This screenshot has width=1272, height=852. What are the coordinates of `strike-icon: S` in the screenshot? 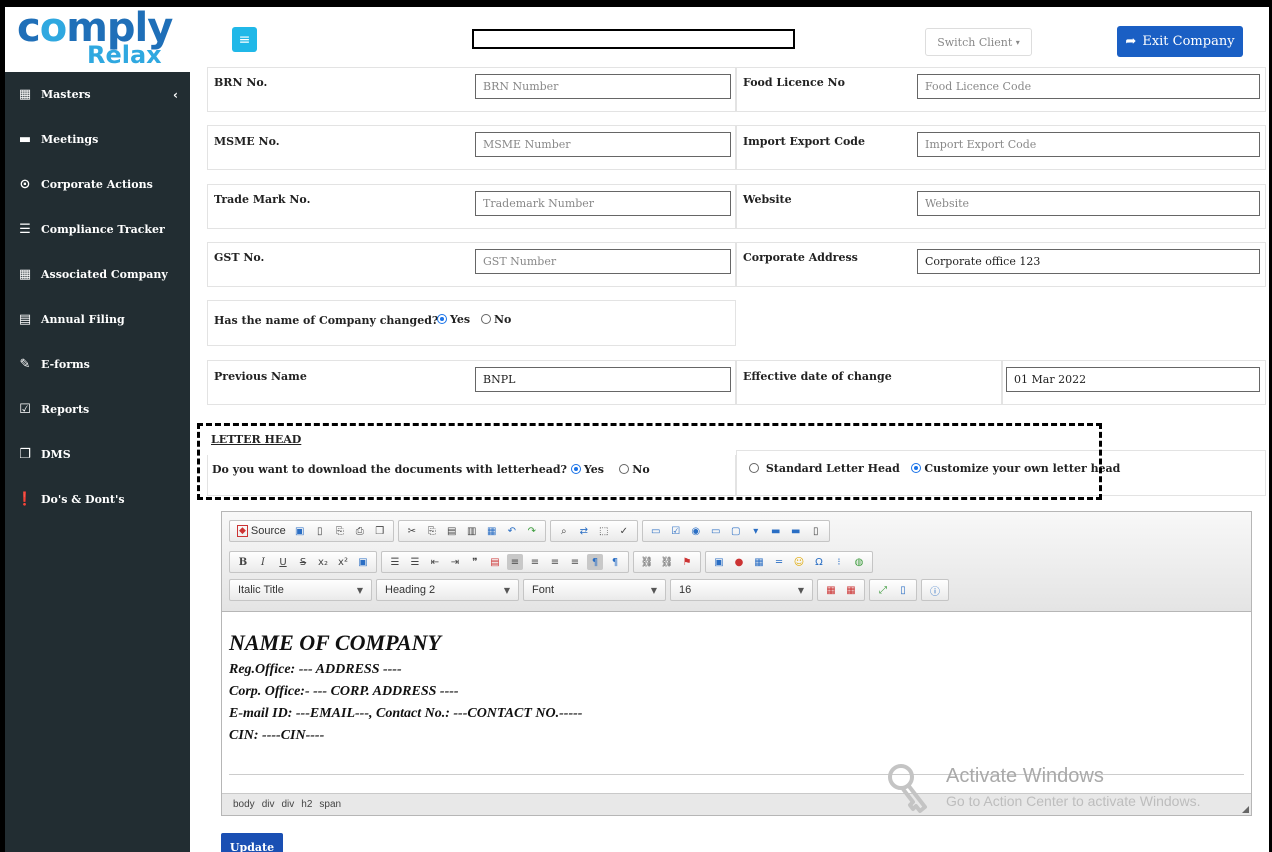 It's located at (303, 562).